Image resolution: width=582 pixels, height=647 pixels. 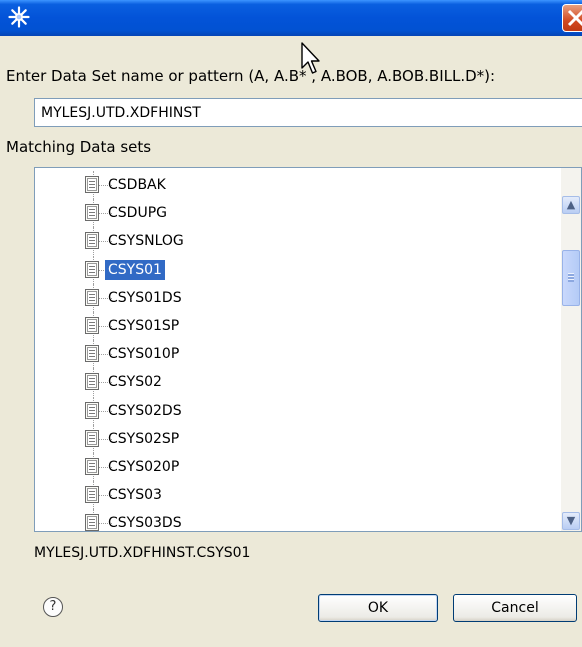 What do you see at coordinates (308, 112) in the screenshot?
I see `data-set-name-input: MYLESJ.UTD.XDFHINST` at bounding box center [308, 112].